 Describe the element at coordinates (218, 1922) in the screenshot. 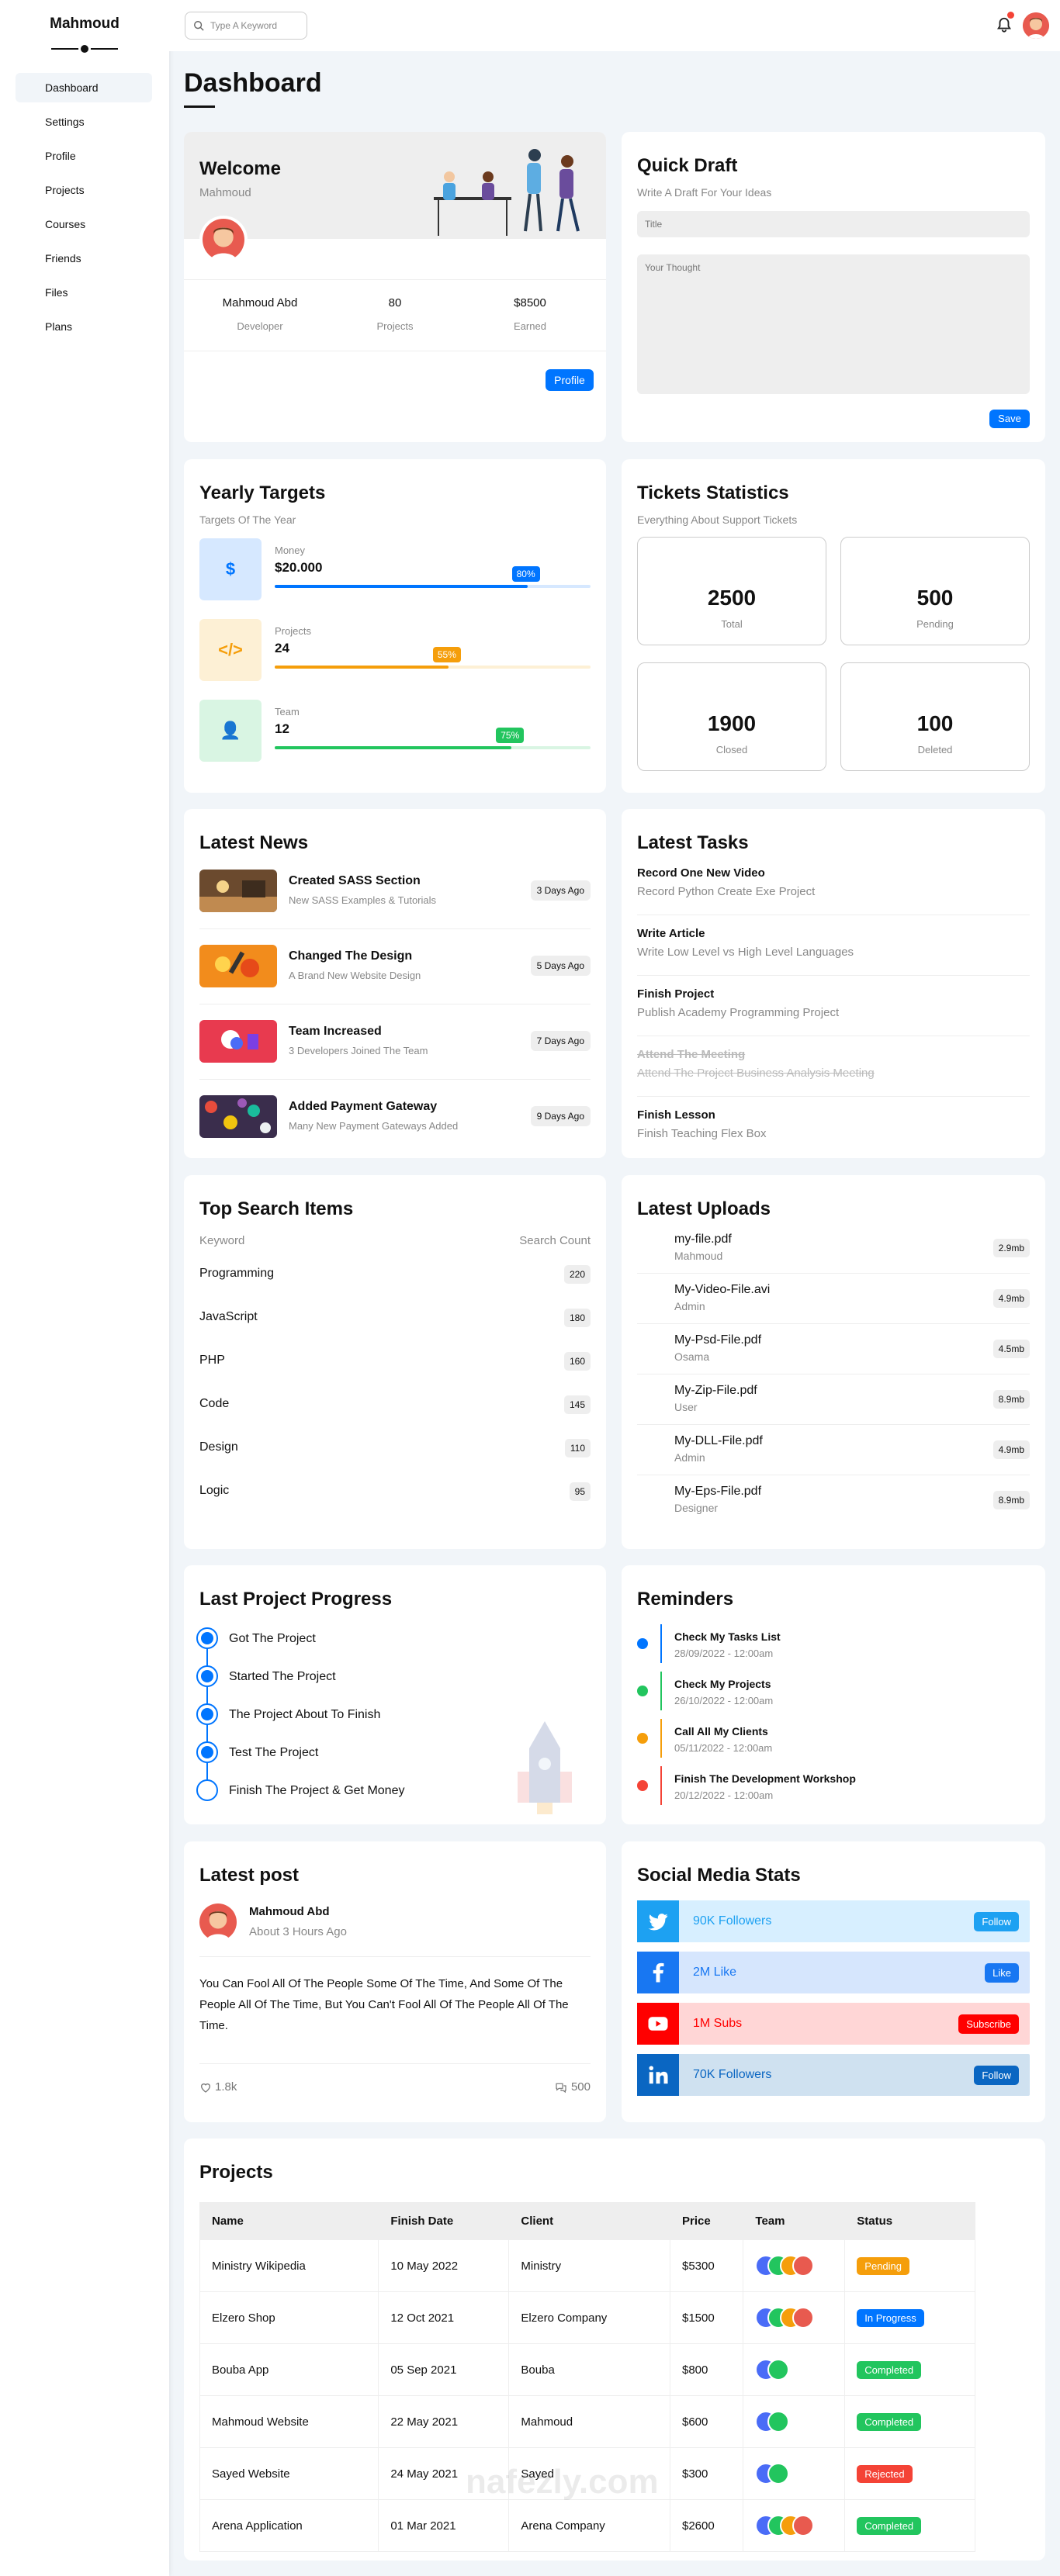

I see `post-avatar` at that location.